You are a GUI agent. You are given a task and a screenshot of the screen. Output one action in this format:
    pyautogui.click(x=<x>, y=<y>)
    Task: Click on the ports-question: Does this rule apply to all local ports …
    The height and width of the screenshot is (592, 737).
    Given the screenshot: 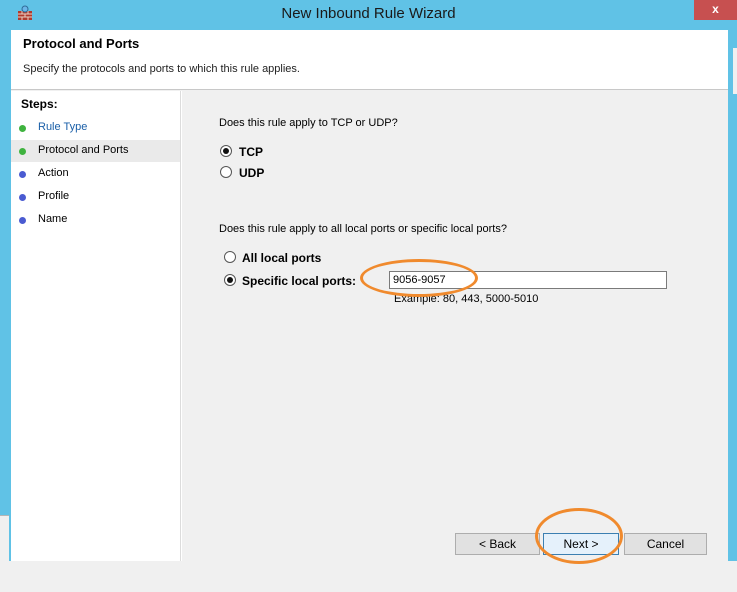 What is the action you would take?
    pyautogui.click(x=363, y=229)
    